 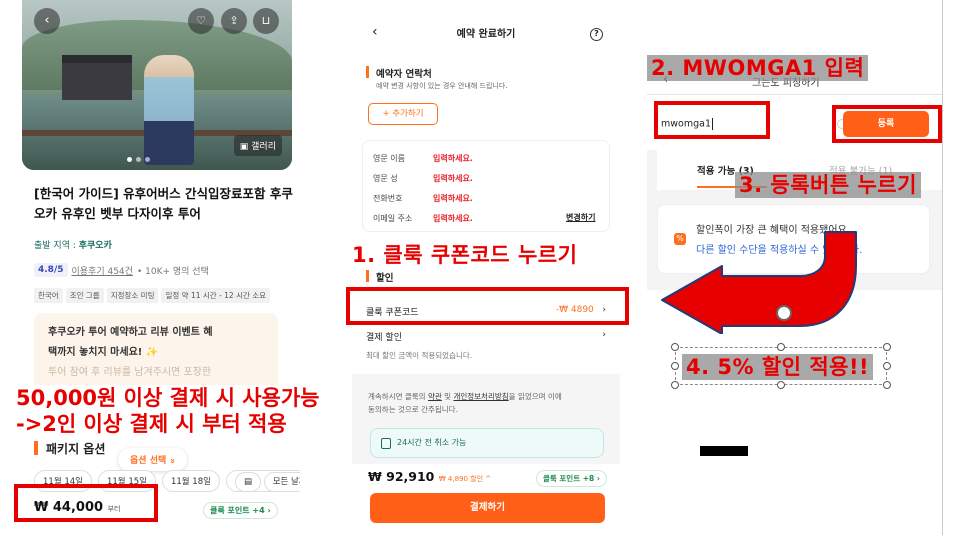 I want to click on help-icon: ?, so click(x=596, y=34).